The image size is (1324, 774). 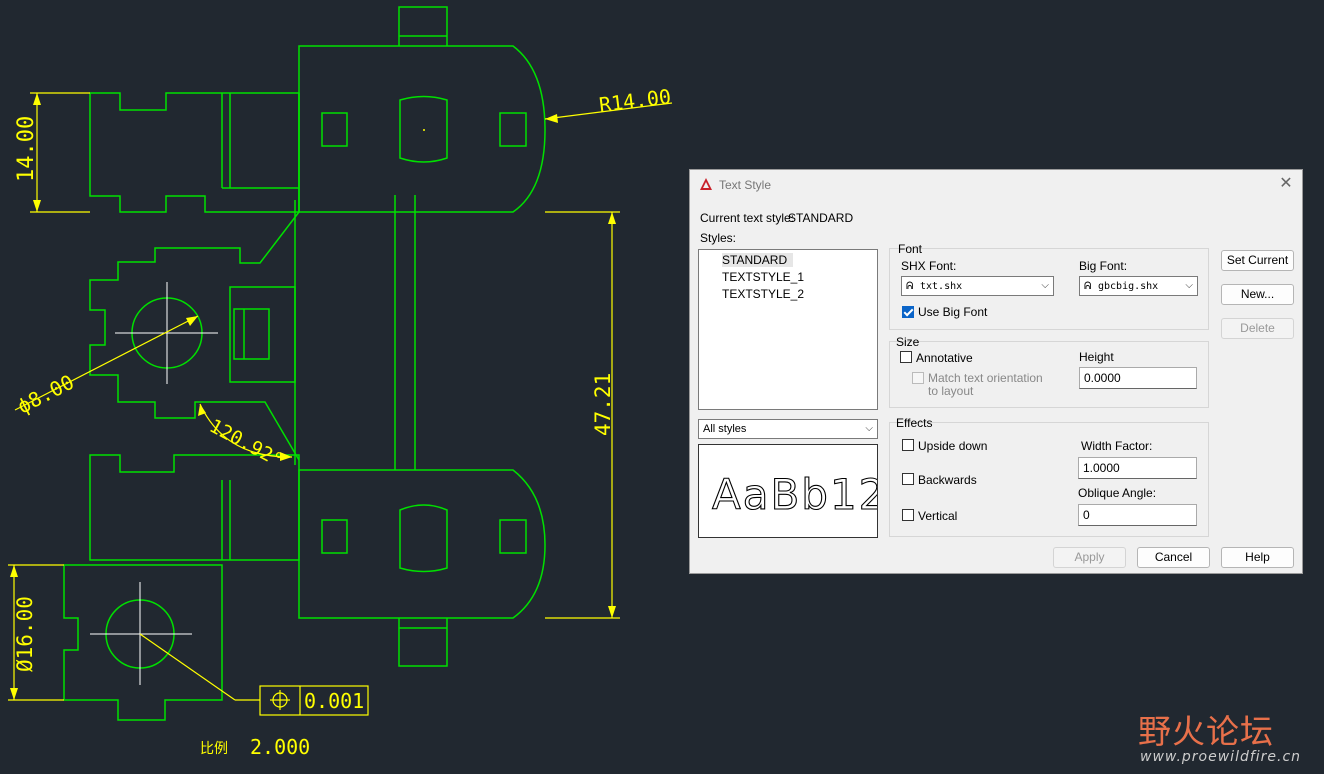 I want to click on scale-value: 2.000, so click(x=280, y=747).